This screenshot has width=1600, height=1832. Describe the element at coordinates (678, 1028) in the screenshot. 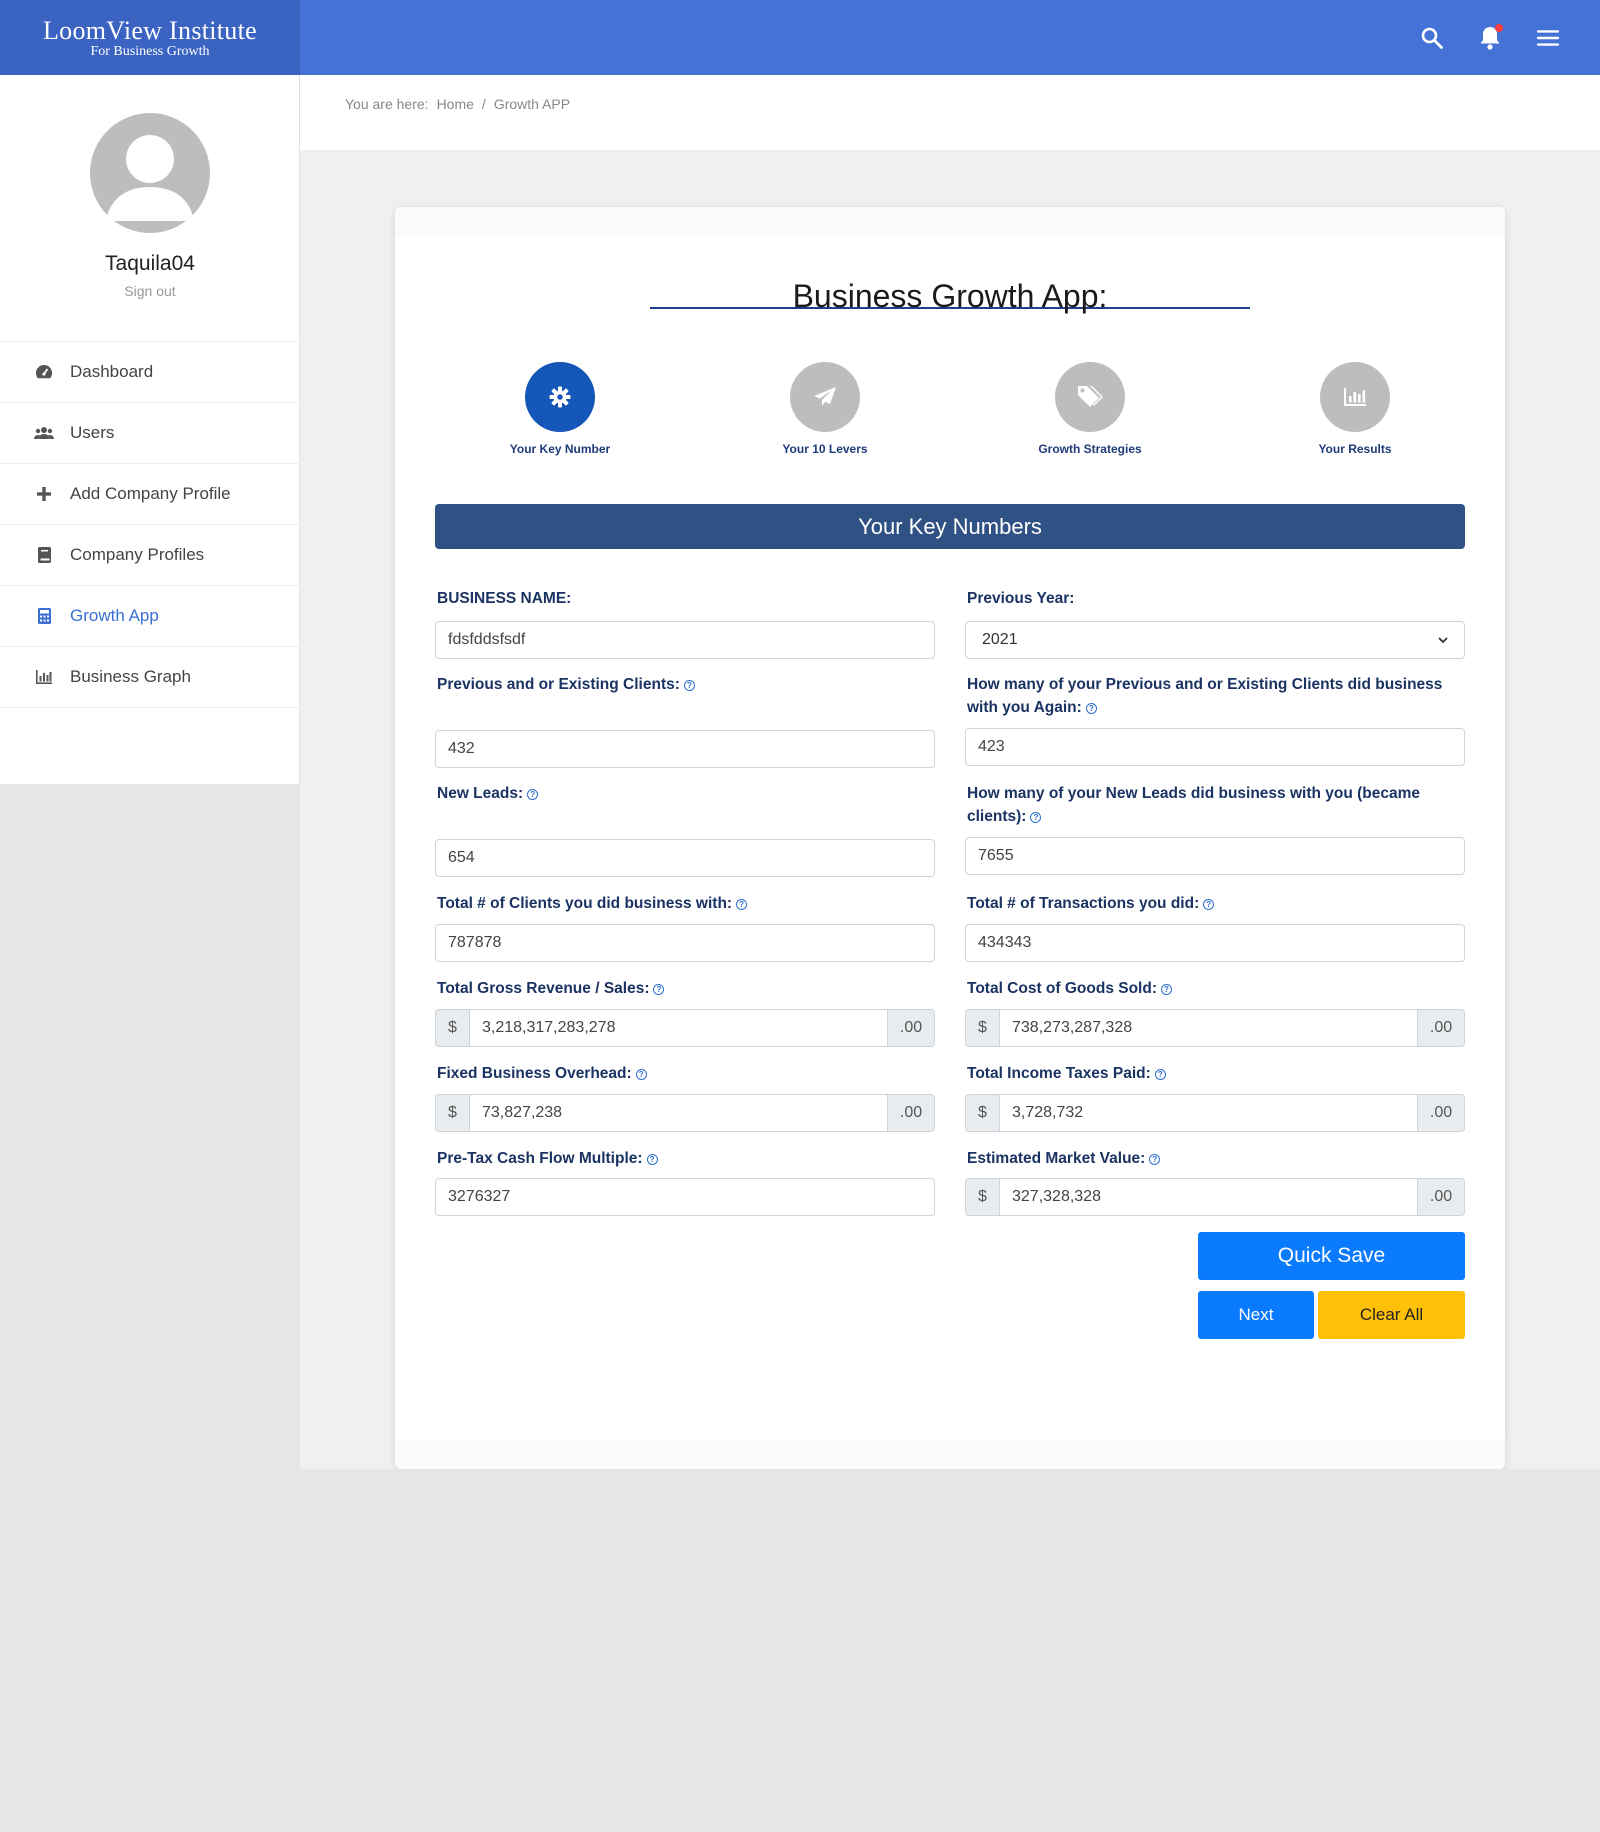

I see `gross-revenue-input` at that location.